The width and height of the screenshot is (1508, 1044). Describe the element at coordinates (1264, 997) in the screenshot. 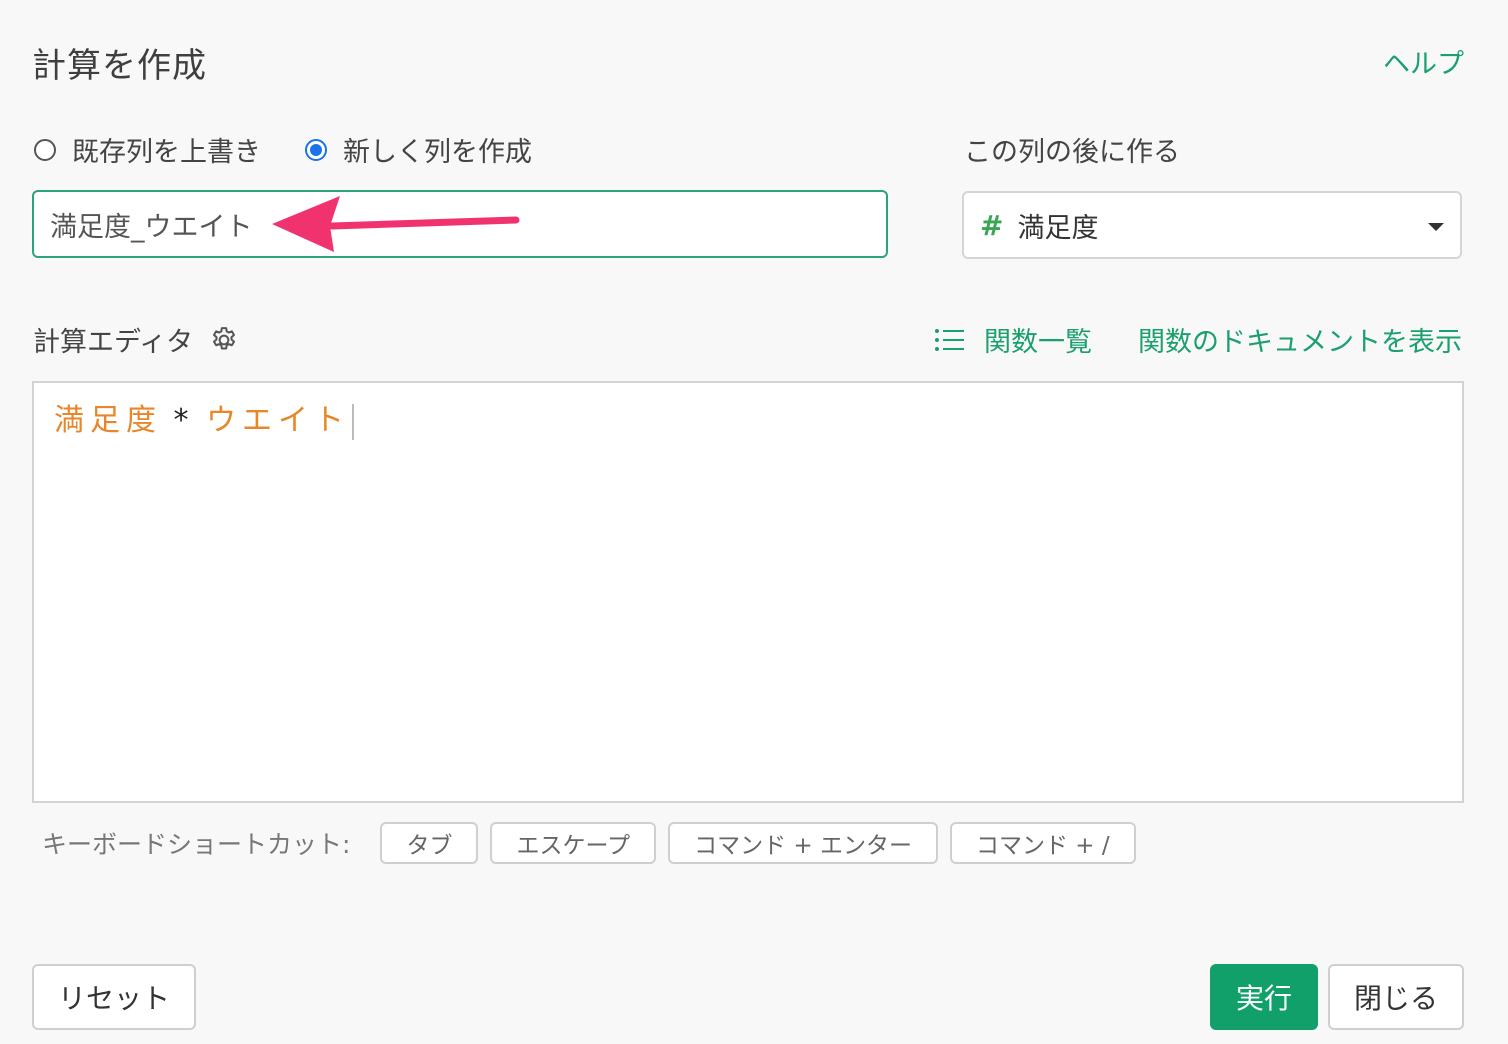

I see `run-button: 実行` at that location.